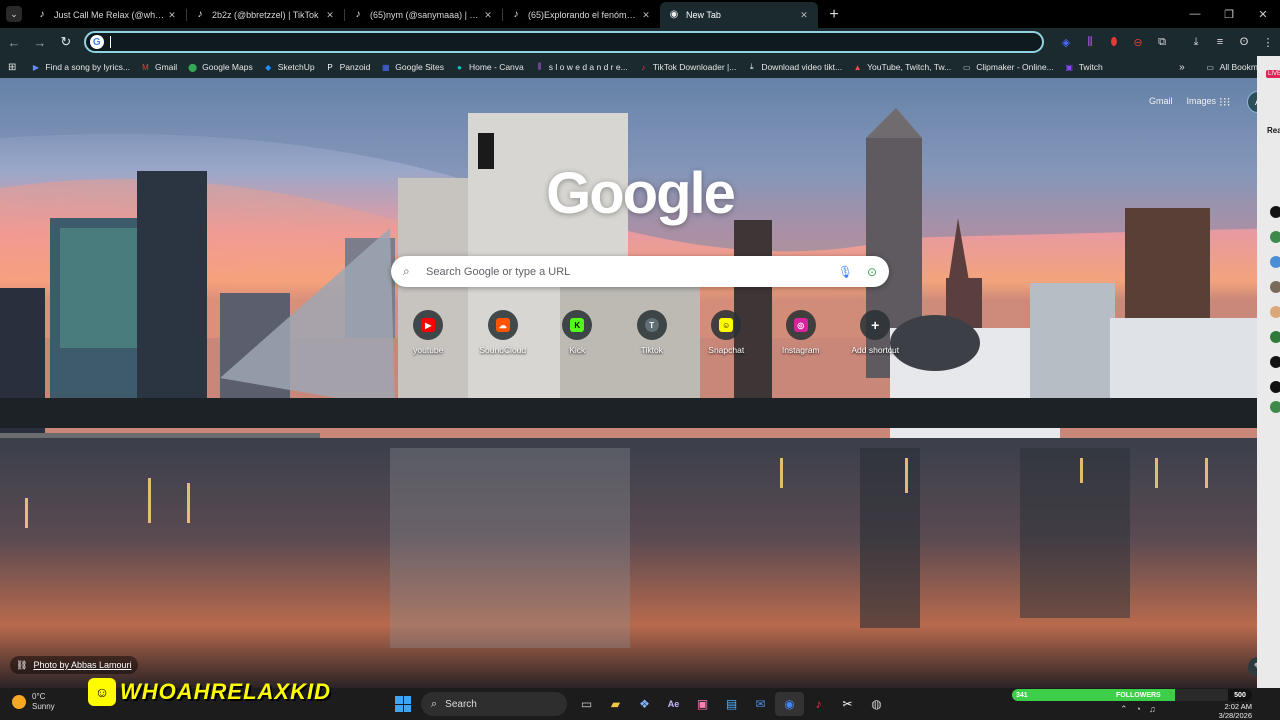  What do you see at coordinates (35, 67) in the screenshot?
I see `play-triangle-icon: ▶` at bounding box center [35, 67].